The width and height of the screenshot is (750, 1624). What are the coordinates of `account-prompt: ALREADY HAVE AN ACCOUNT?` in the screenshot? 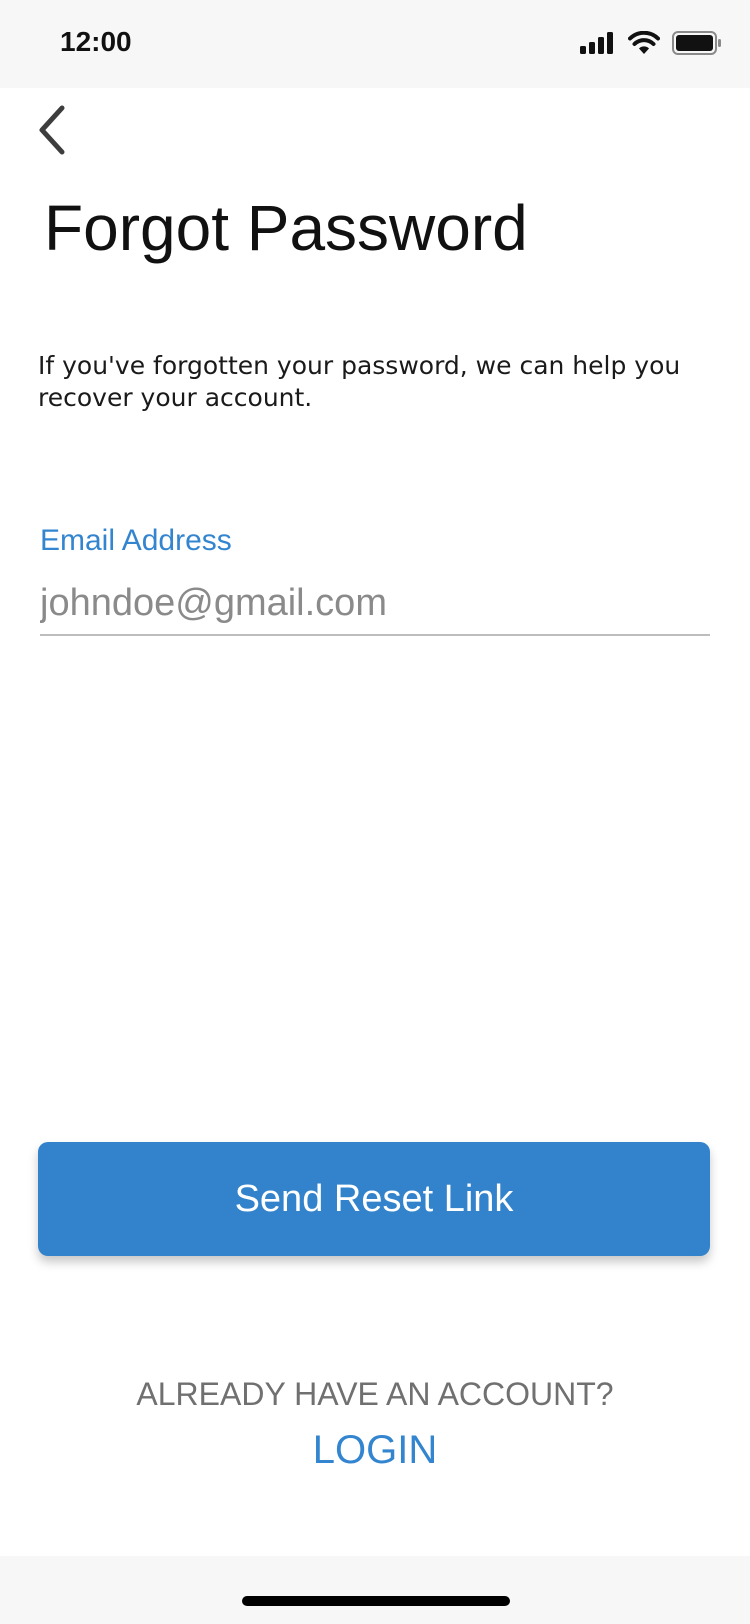 It's located at (375, 1394).